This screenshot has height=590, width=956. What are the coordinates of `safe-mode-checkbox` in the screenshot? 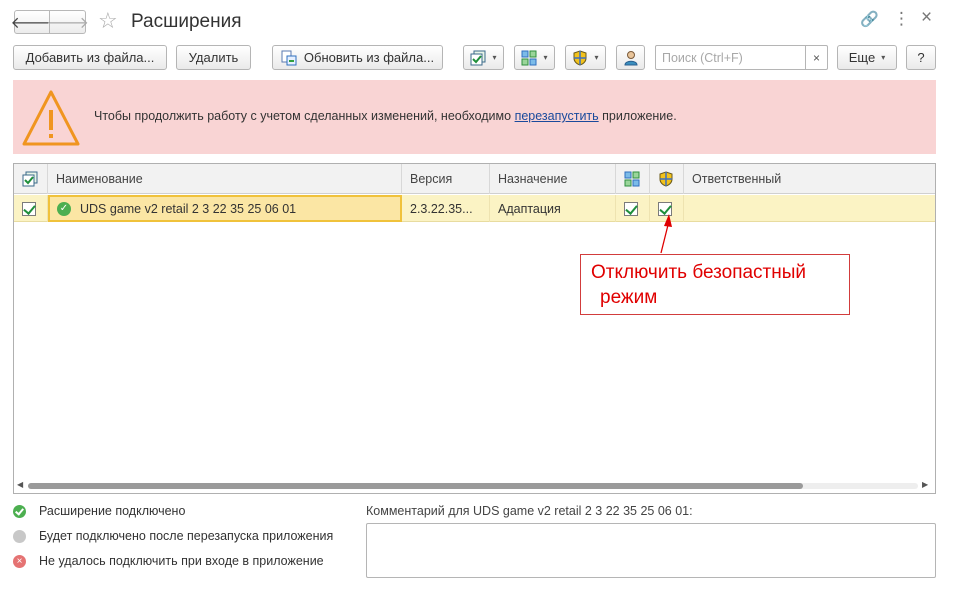 It's located at (665, 208).